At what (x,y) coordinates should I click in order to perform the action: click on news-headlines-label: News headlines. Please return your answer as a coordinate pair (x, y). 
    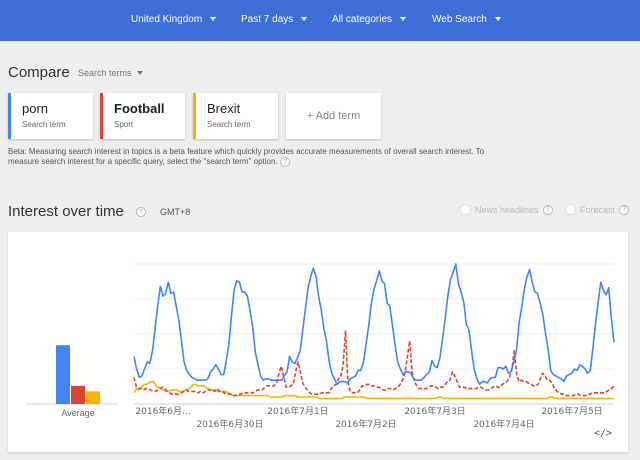
    Looking at the image, I should click on (507, 209).